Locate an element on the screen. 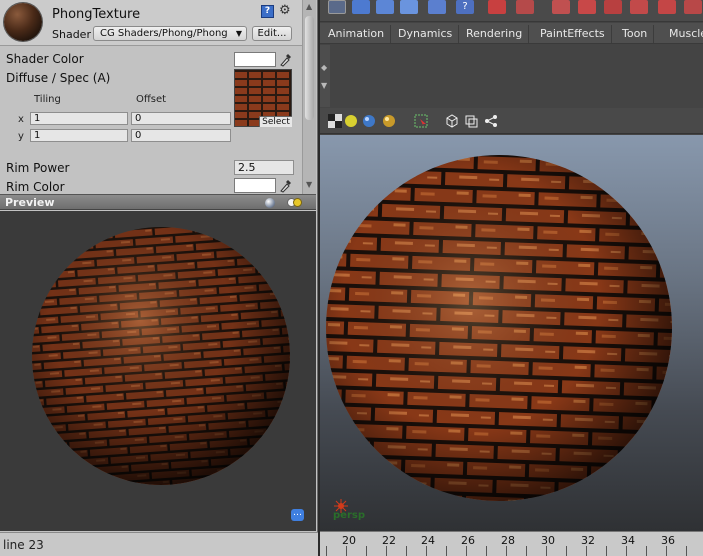 The width and height of the screenshot is (703, 556). snap-view-icon is located at coordinates (409, 7).